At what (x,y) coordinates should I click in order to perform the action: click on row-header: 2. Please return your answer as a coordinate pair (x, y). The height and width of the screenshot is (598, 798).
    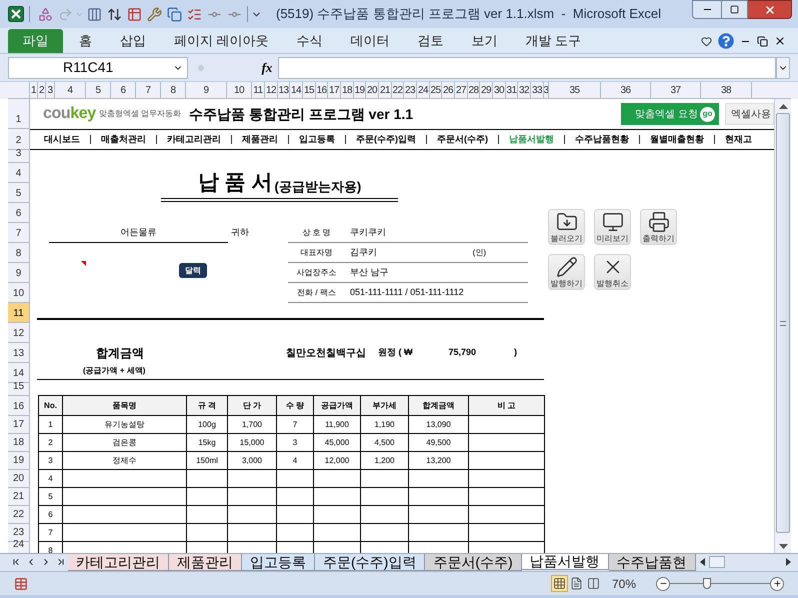
    Looking at the image, I should click on (19, 139).